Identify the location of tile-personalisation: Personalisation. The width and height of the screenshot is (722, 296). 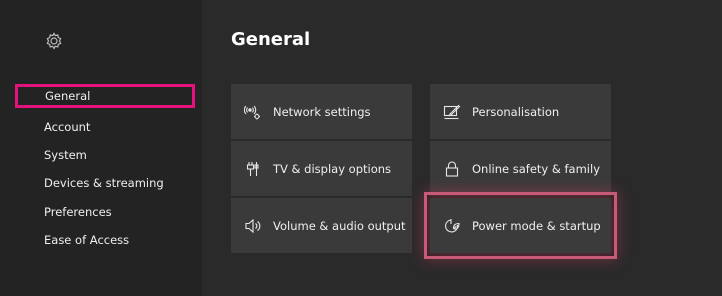
(520, 111).